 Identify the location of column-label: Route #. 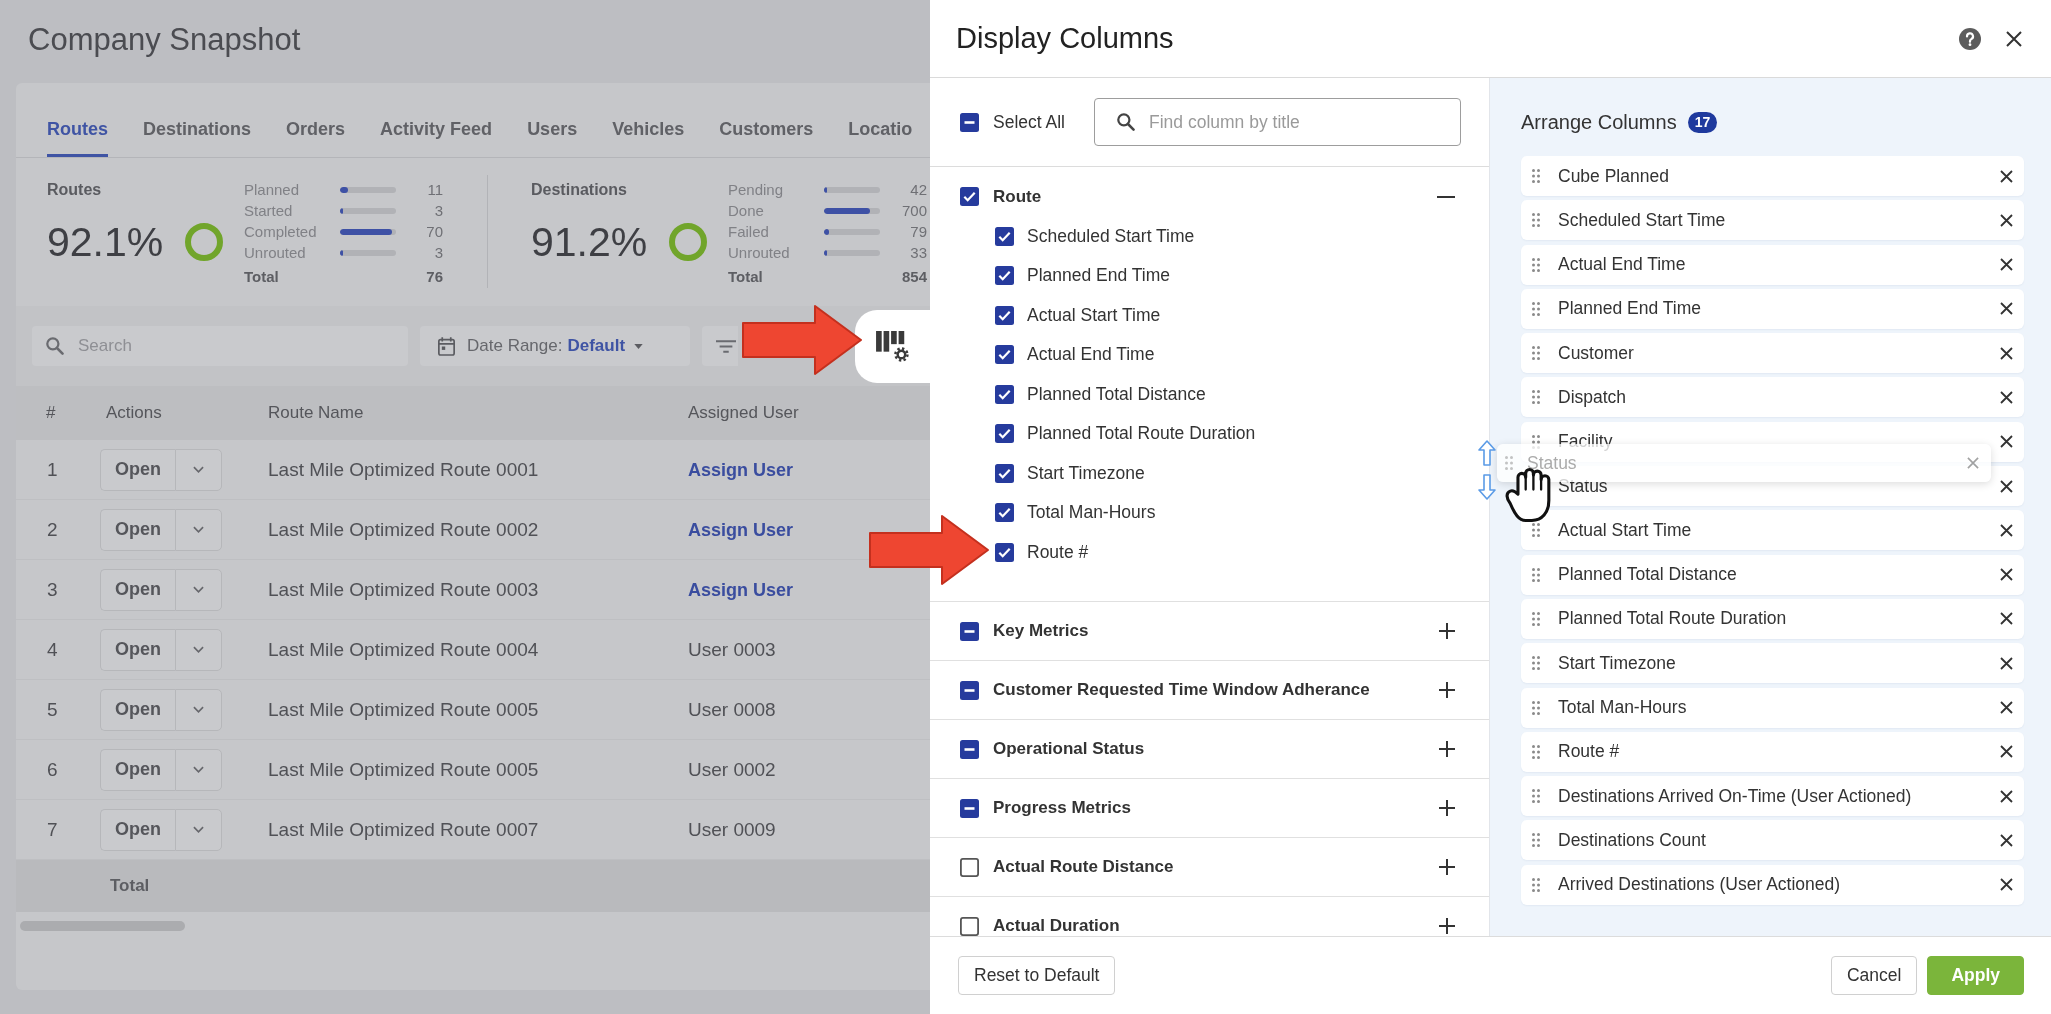
(1058, 552).